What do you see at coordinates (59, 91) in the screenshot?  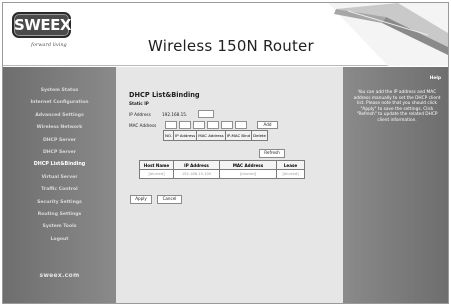 I see `sidebar-item-system-status: System Status` at bounding box center [59, 91].